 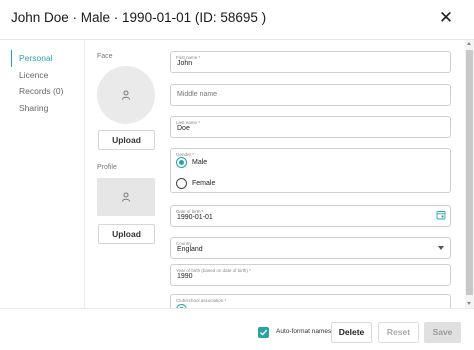 What do you see at coordinates (310, 248) in the screenshot?
I see `country-select: Country England` at bounding box center [310, 248].